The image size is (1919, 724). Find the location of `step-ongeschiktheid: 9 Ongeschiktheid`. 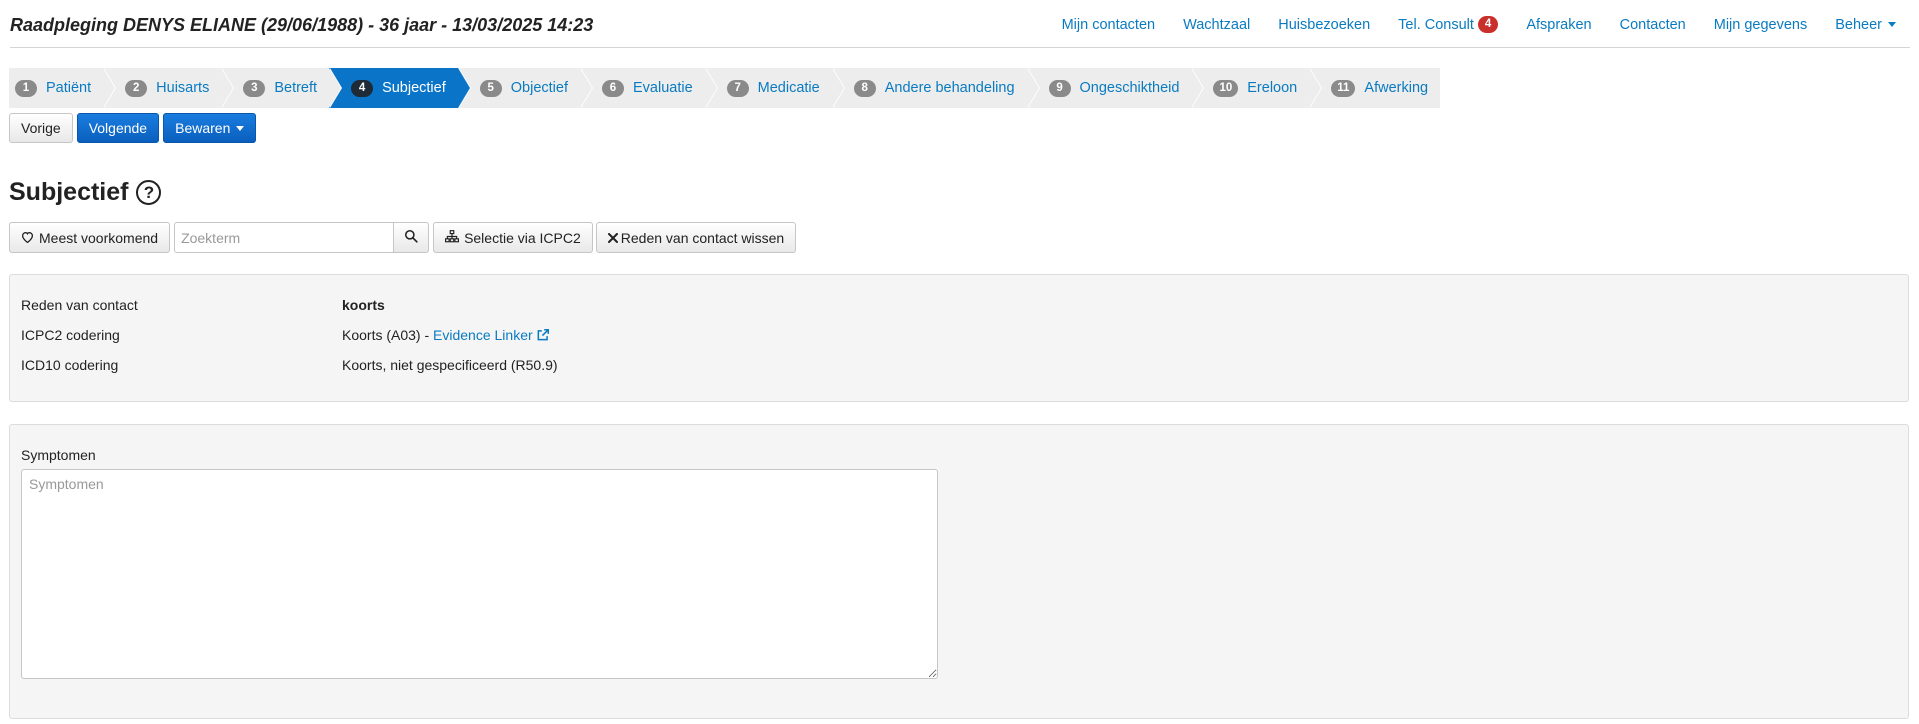

step-ongeschiktheid: 9 Ongeschiktheid is located at coordinates (1115, 88).